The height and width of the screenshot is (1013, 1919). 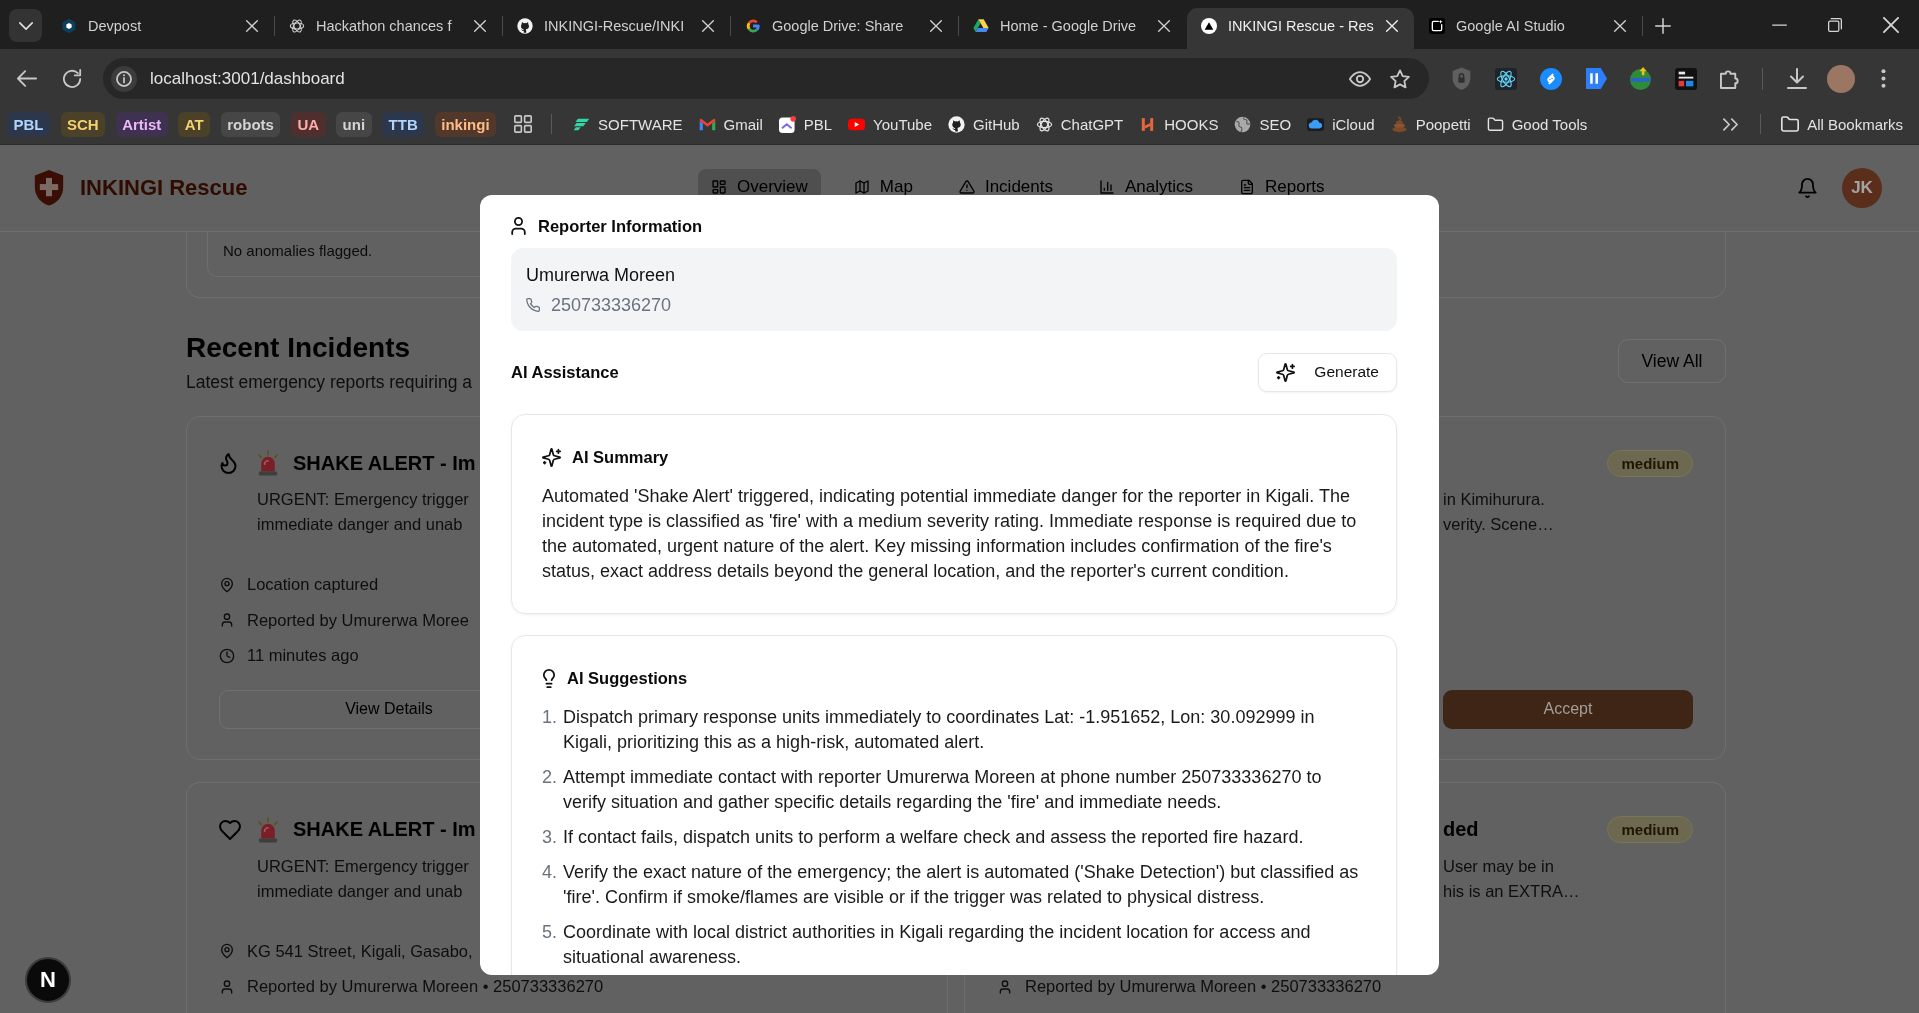 I want to click on browser-tab: Devpost, so click(x=160, y=28).